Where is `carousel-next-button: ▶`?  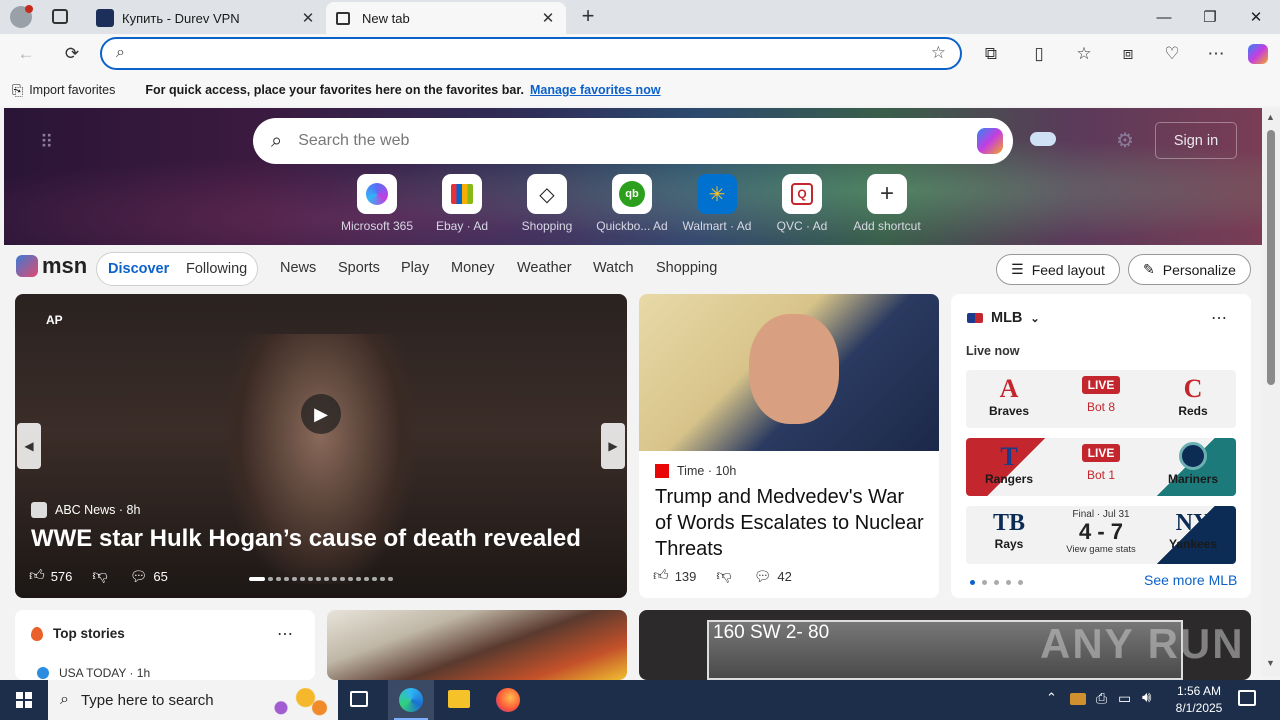 carousel-next-button: ▶ is located at coordinates (613, 446).